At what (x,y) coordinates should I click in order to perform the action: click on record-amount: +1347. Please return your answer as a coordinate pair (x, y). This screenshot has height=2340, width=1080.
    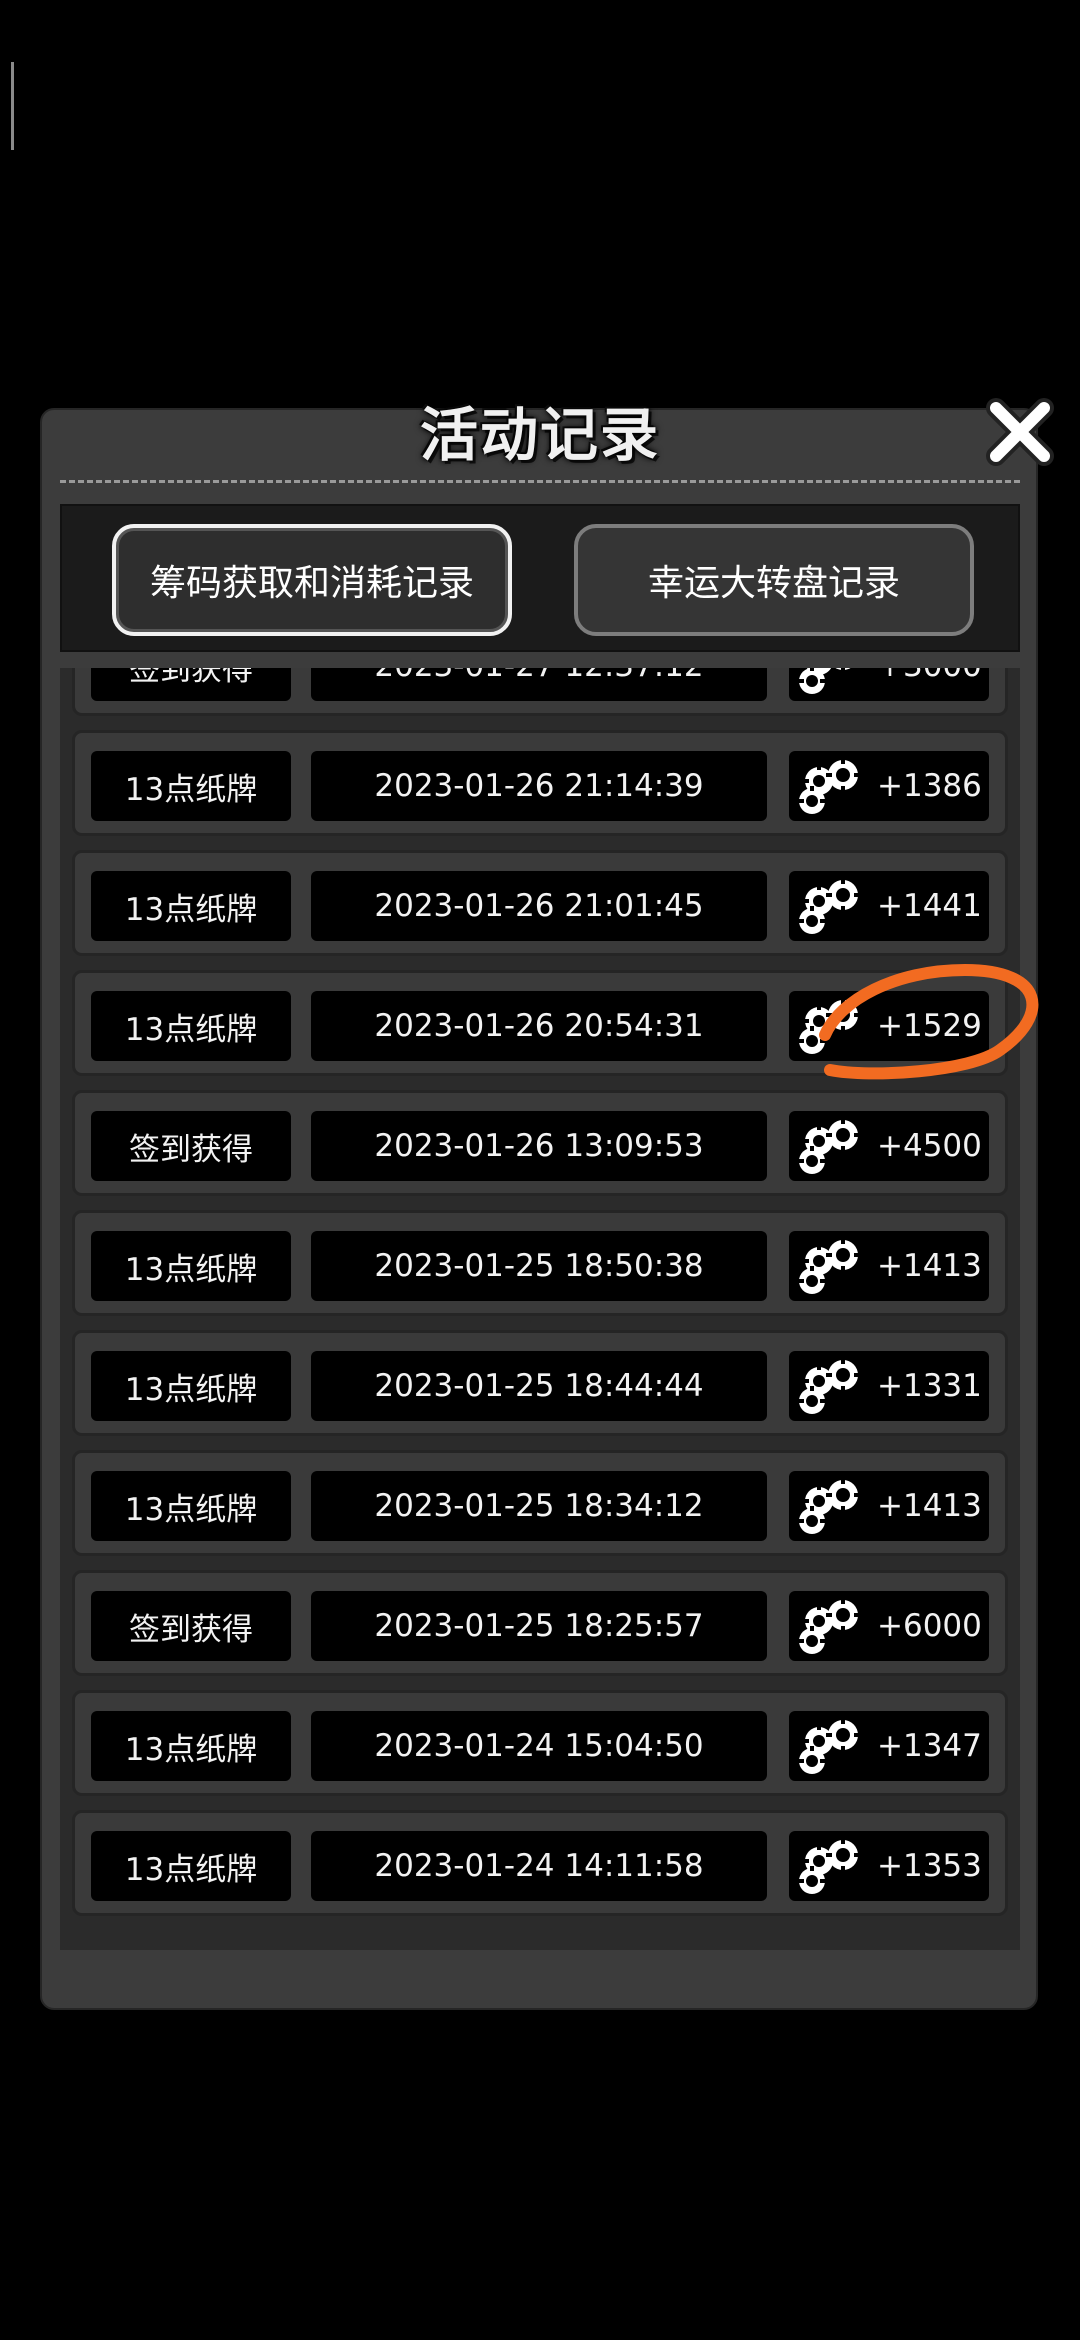
    Looking at the image, I should click on (929, 1746).